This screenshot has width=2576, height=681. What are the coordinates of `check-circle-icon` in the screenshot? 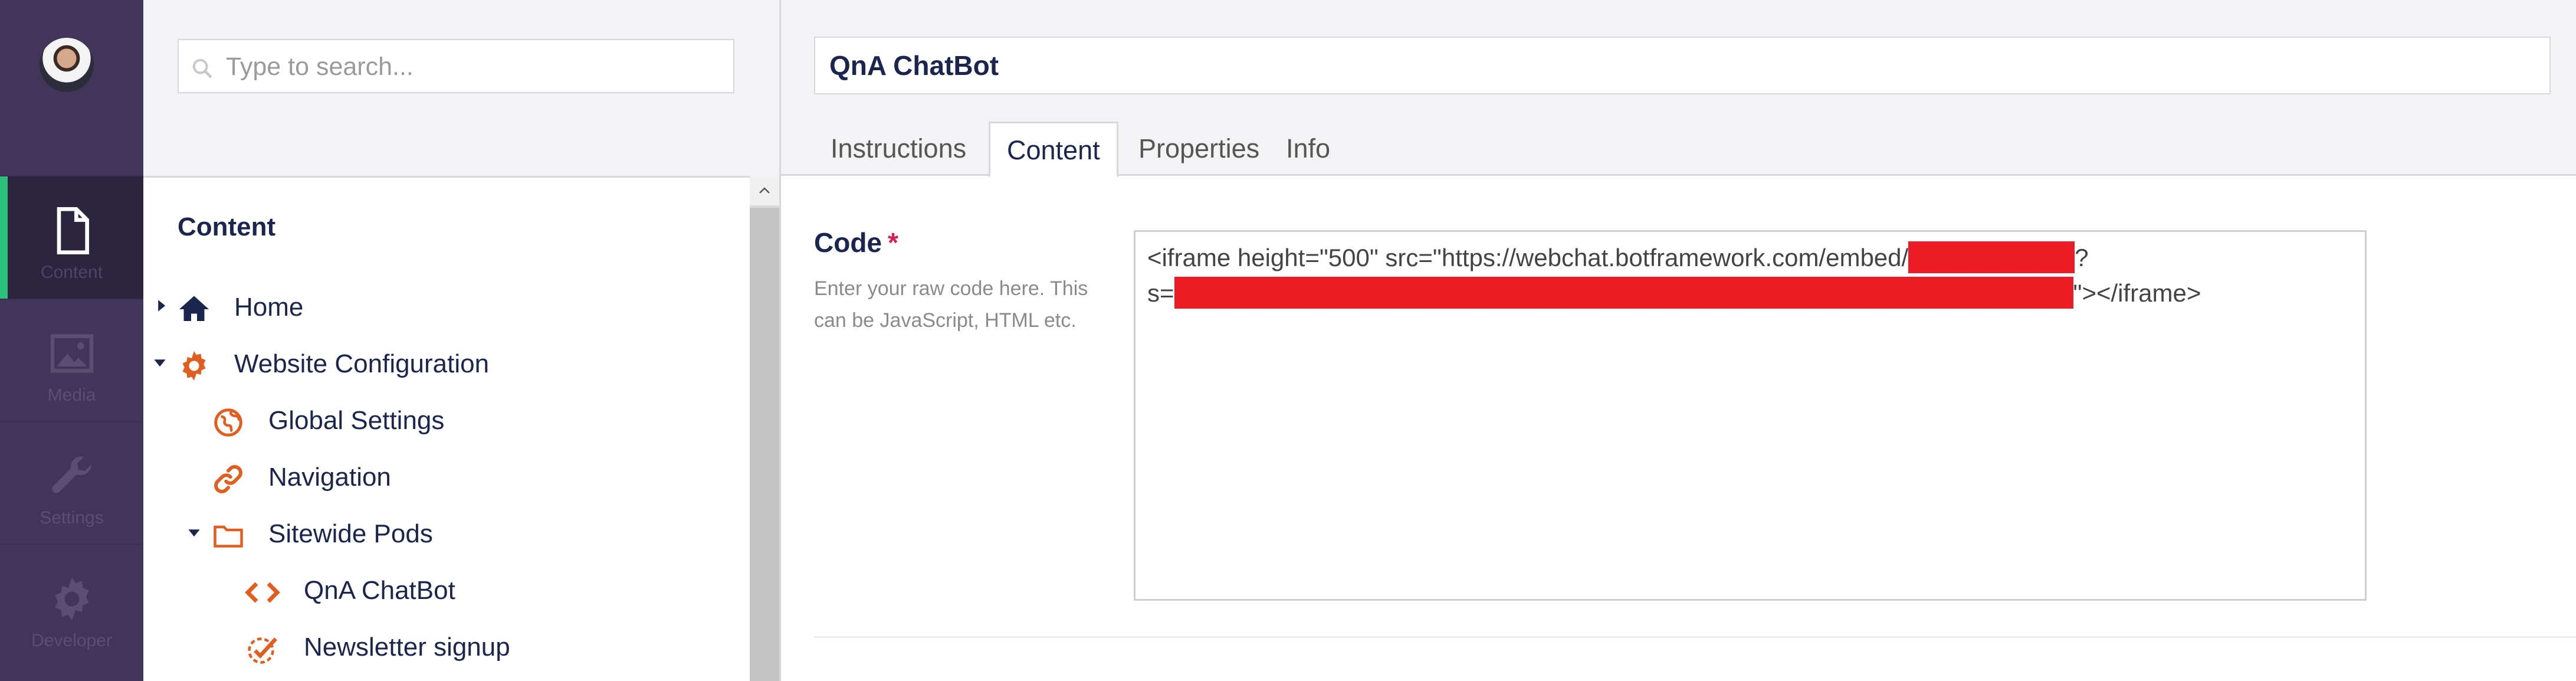 It's located at (262, 651).